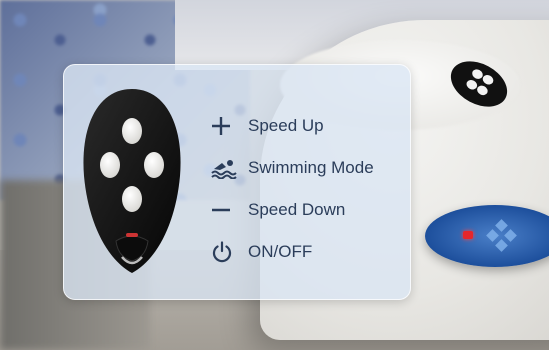 This screenshot has width=549, height=350. What do you see at coordinates (501, 235) in the screenshot?
I see `panel-keys` at bounding box center [501, 235].